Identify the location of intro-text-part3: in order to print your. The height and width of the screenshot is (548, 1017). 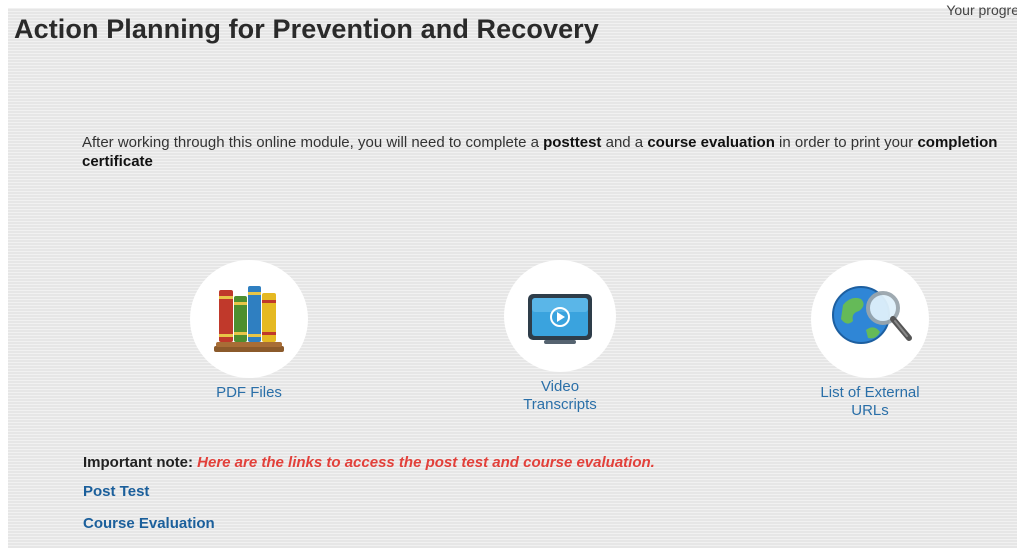
(846, 142).